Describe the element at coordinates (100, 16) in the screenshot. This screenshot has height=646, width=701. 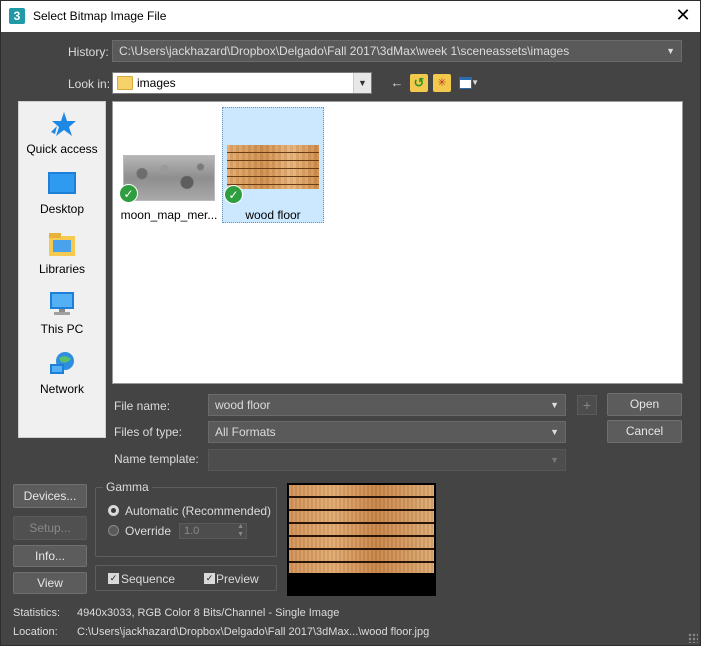
I see `window-title: Select Bitmap Image File` at that location.